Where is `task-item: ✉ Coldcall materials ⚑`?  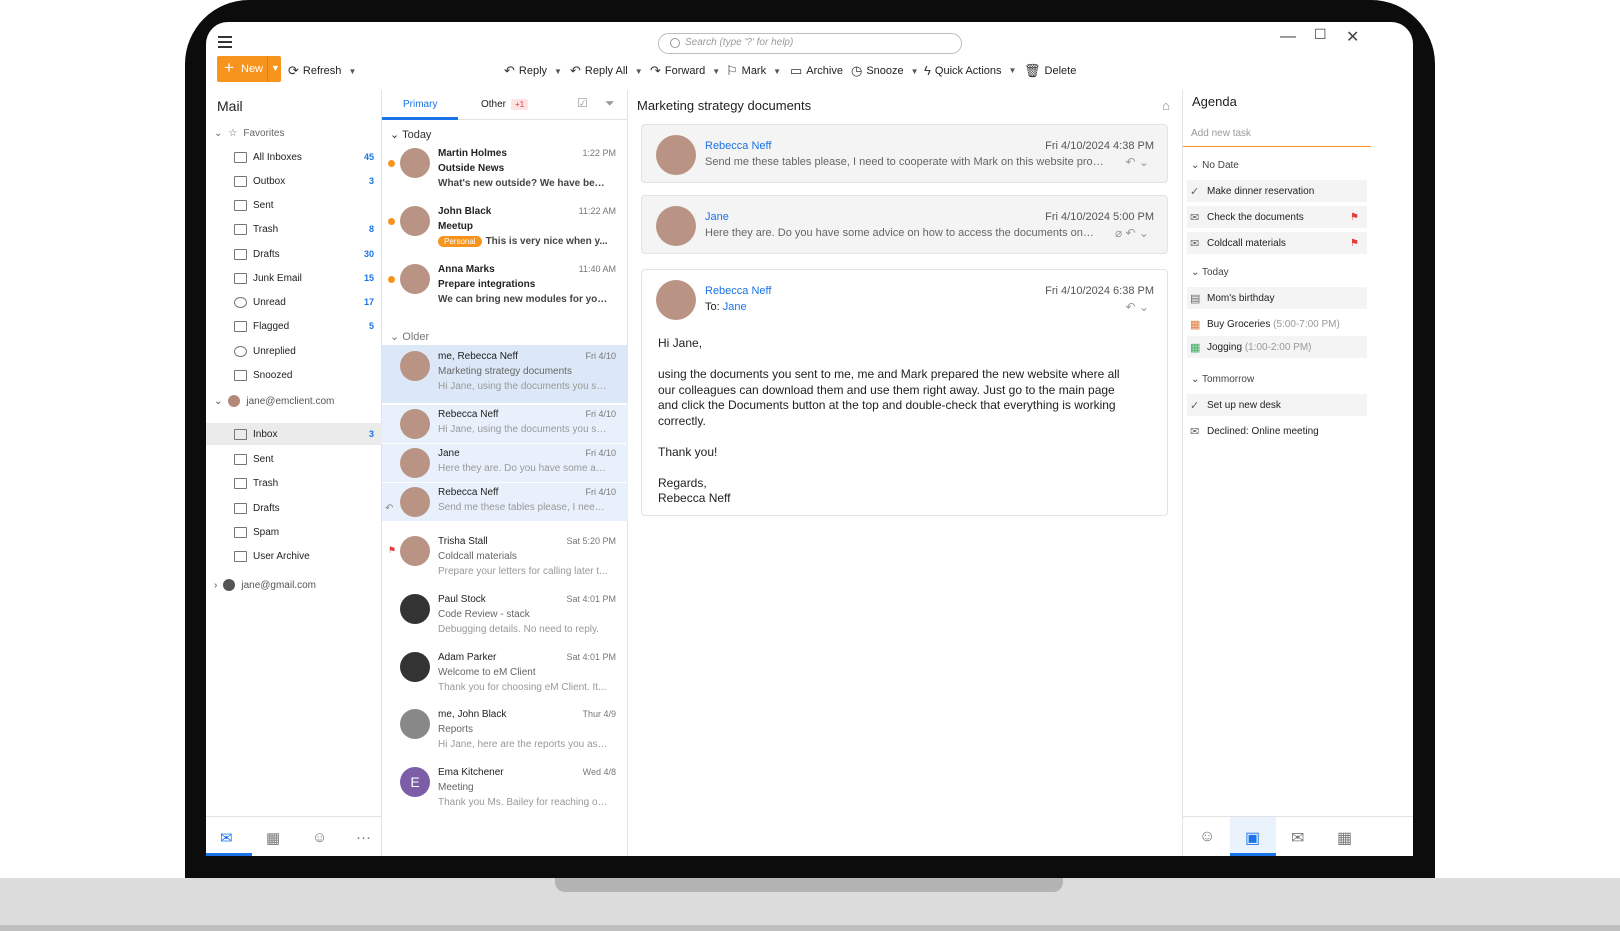
task-item: ✉ Coldcall materials ⚑ is located at coordinates (1277, 243).